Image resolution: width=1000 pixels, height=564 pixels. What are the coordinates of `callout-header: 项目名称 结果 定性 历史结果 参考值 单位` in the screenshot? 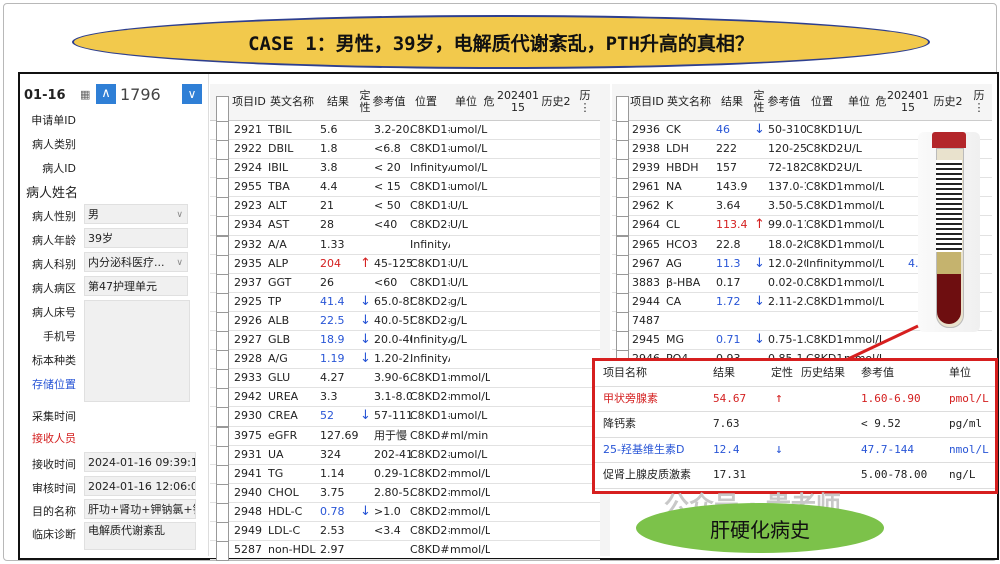 It's located at (795, 374).